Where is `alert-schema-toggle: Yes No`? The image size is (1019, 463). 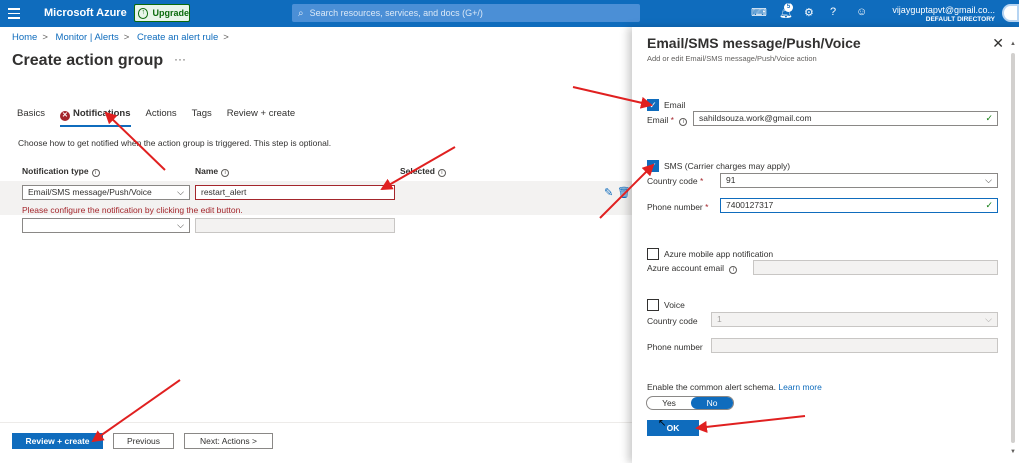
alert-schema-toggle: Yes No is located at coordinates (690, 403).